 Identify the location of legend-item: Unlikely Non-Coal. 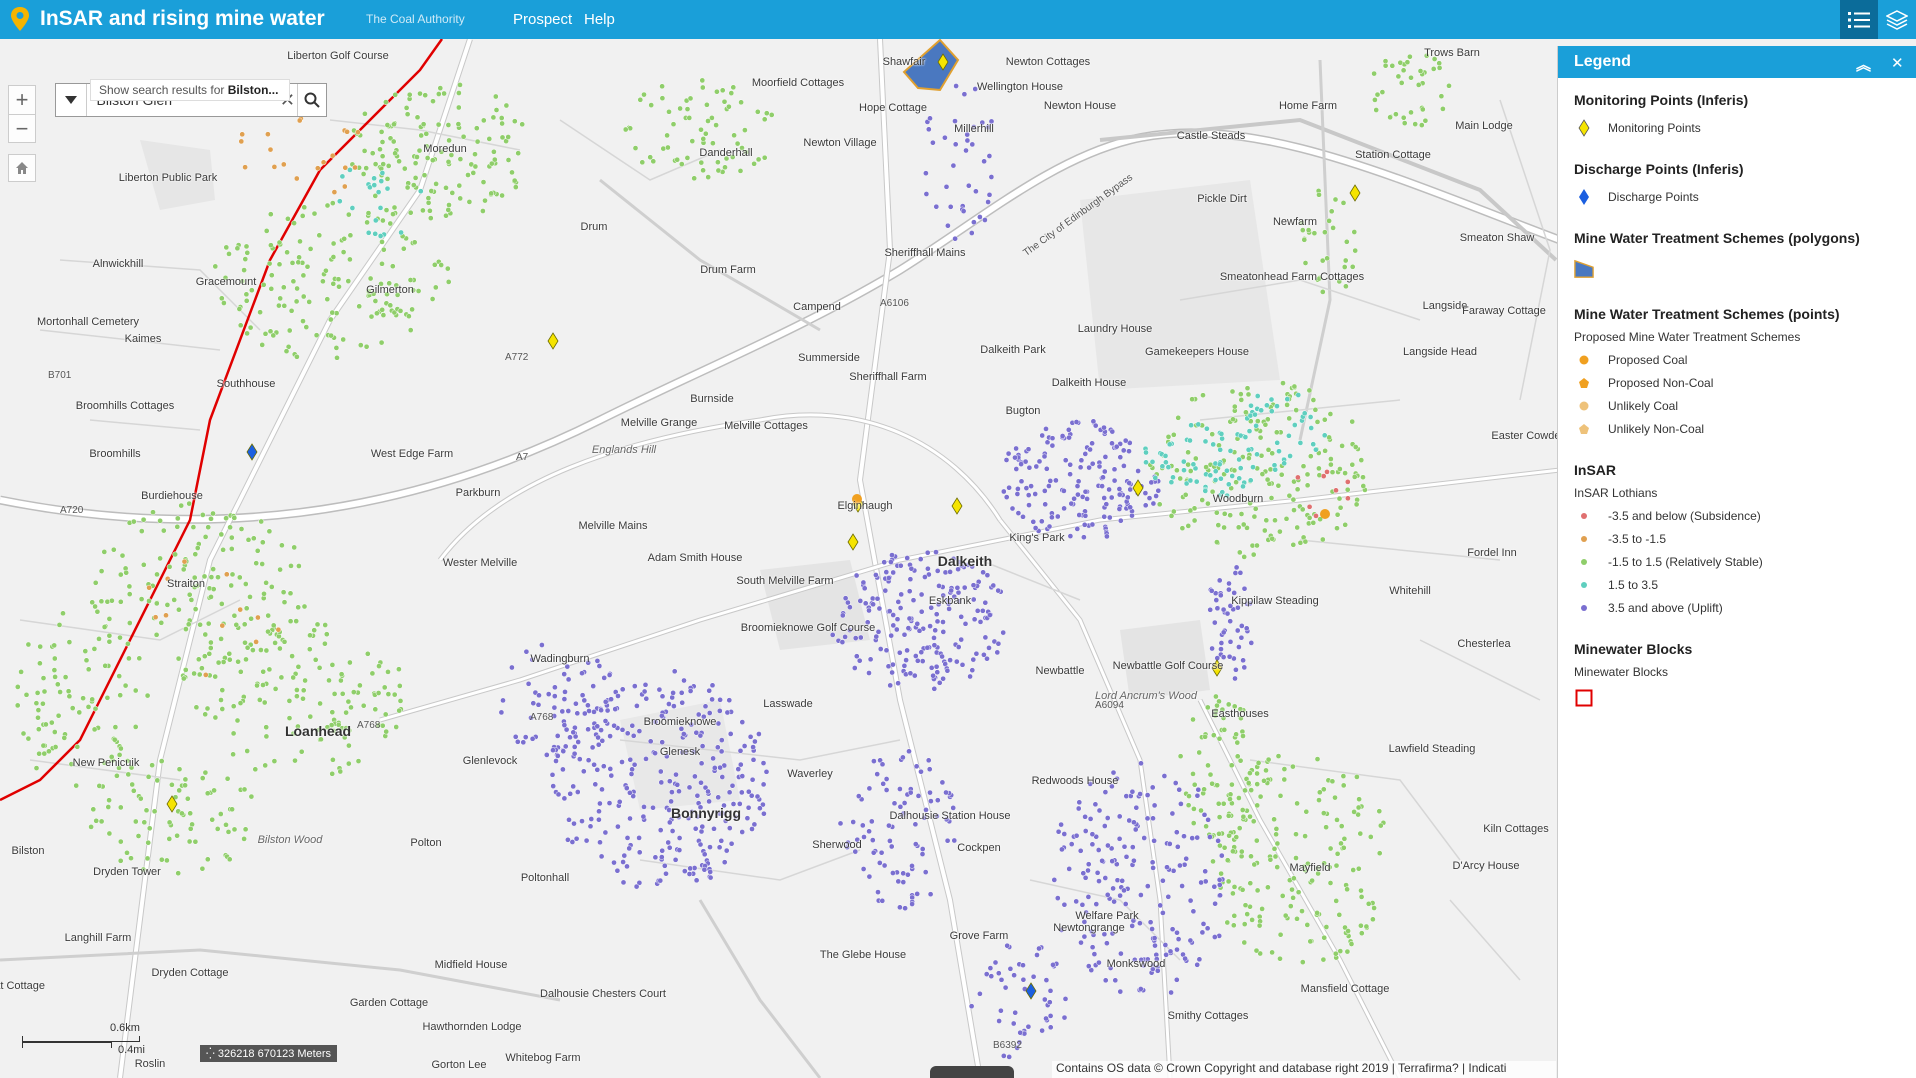
(1737, 428).